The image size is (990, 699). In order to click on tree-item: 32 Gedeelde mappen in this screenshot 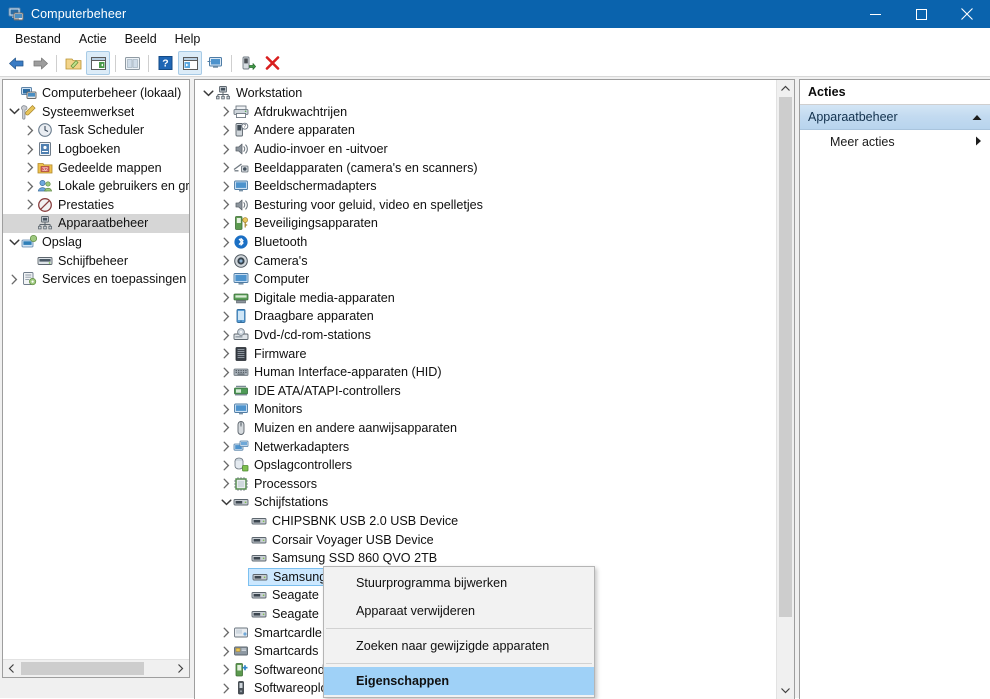, I will do `click(96, 167)`.